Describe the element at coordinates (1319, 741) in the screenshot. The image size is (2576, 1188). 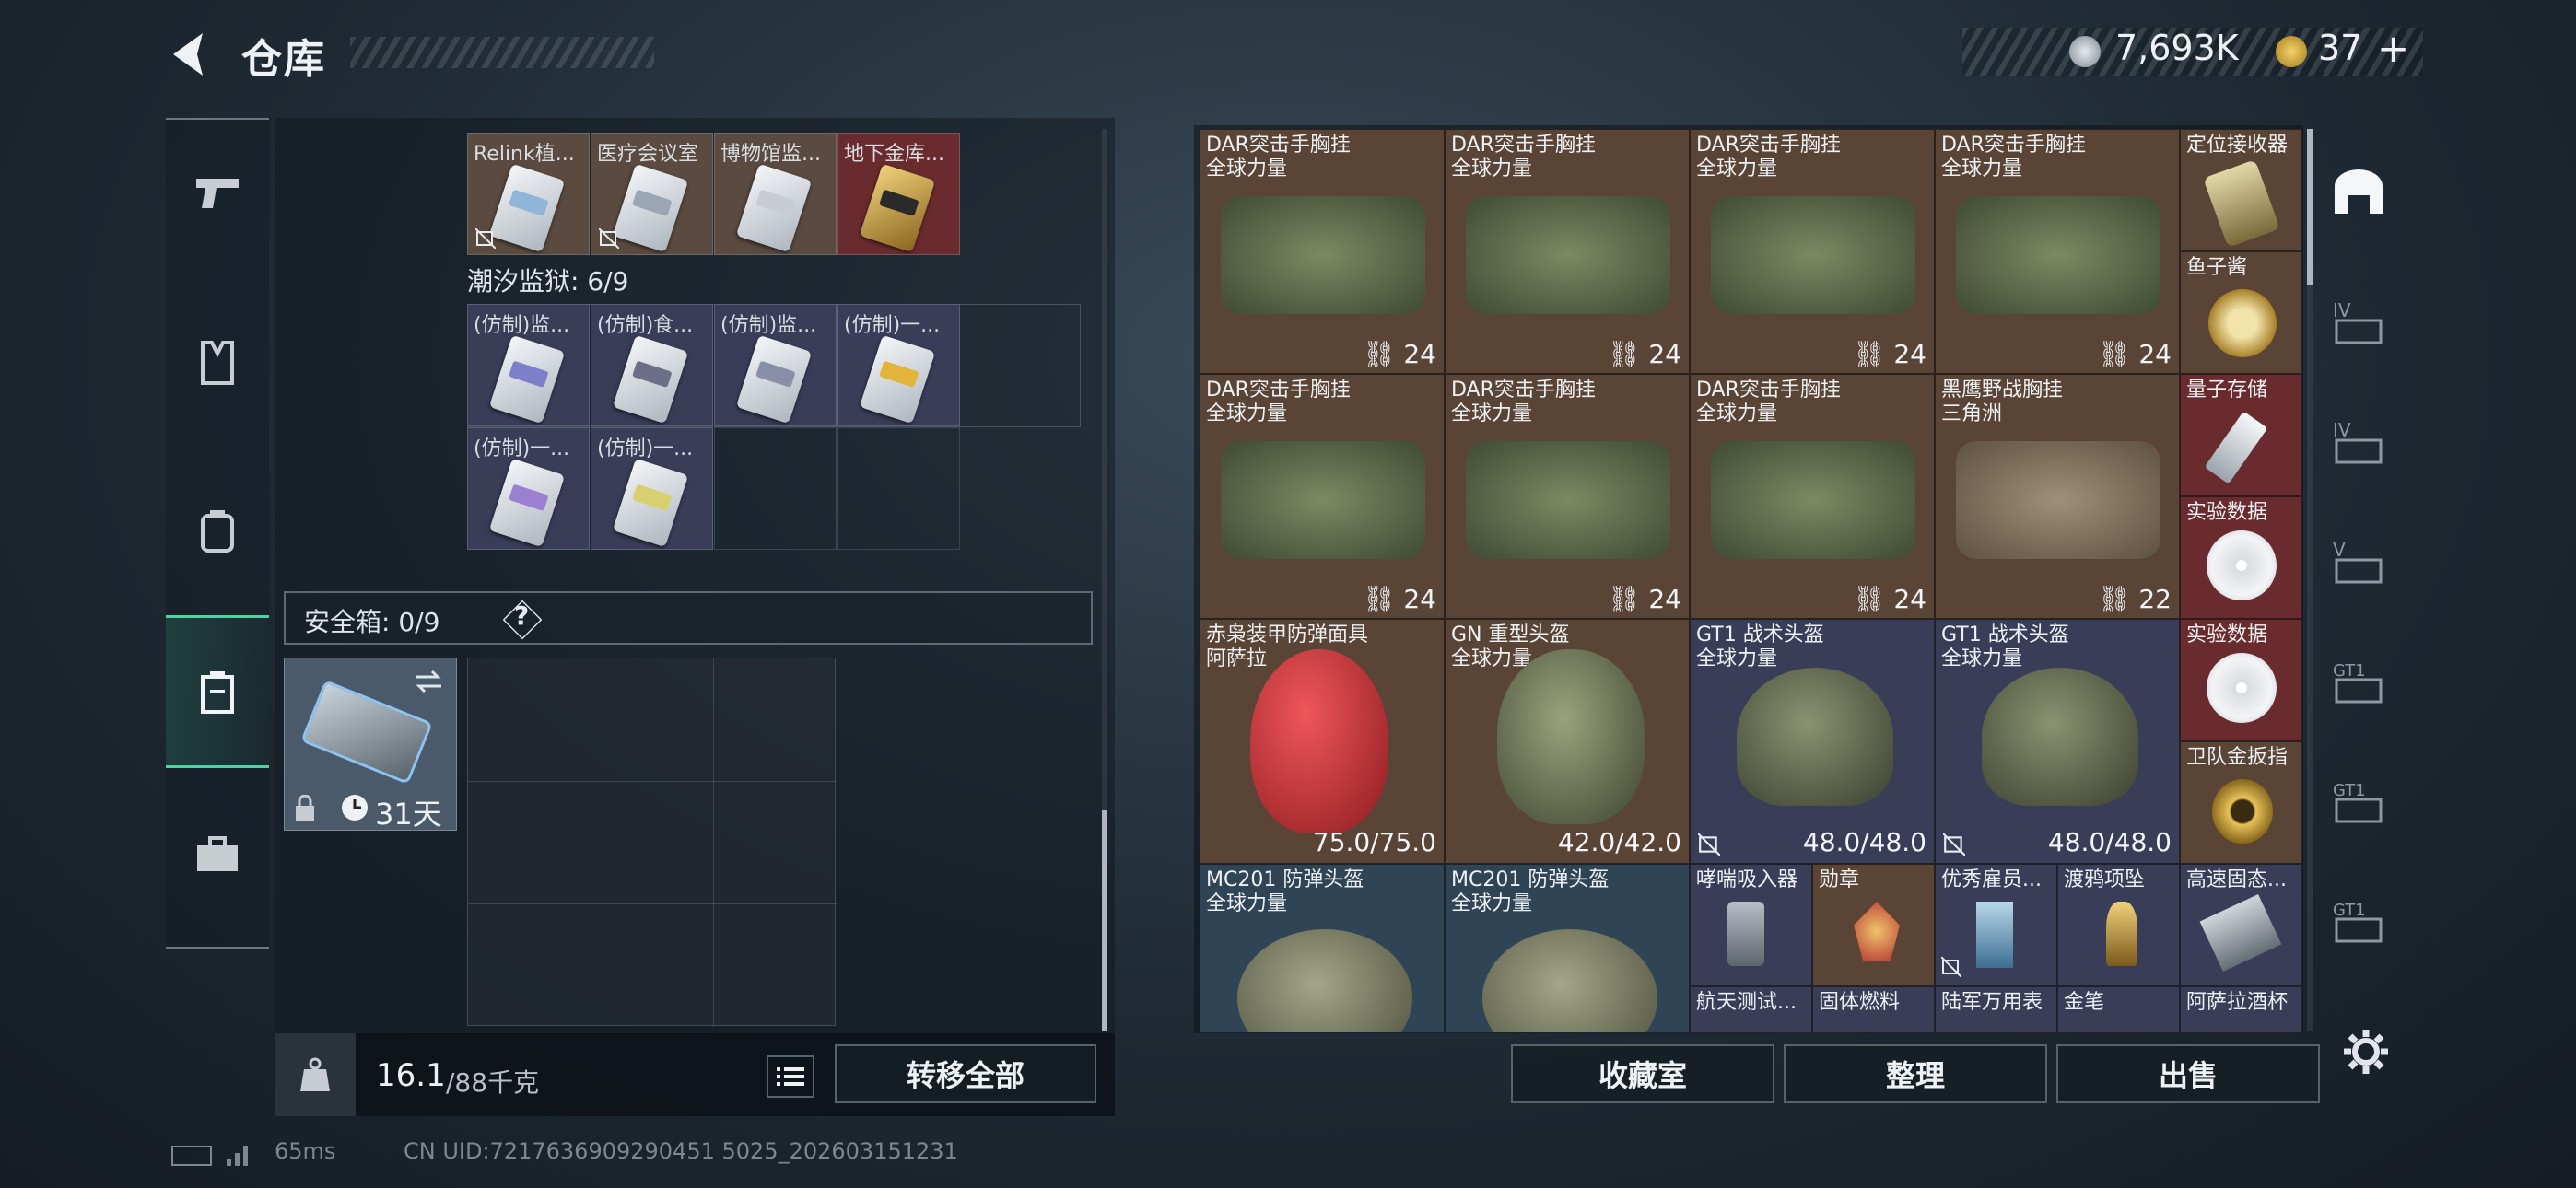
I see `mask-icon` at that location.